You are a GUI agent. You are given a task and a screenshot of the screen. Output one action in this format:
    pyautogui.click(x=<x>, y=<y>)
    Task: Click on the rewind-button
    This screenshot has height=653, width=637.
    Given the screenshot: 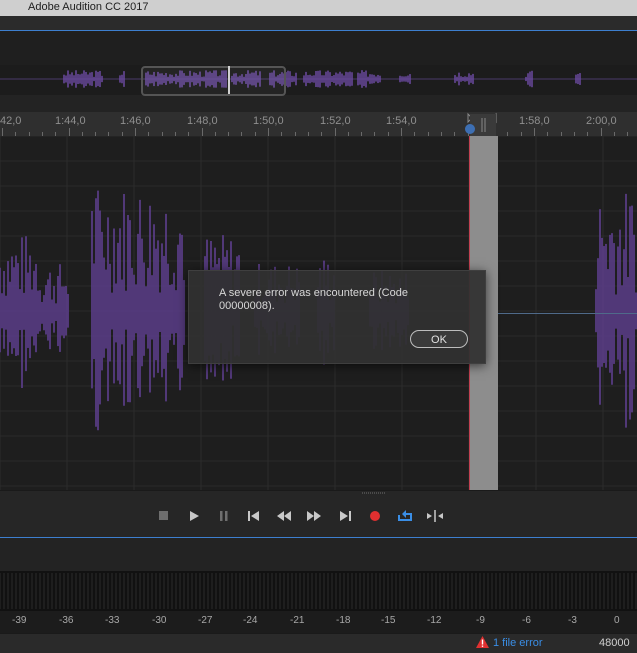 What is the action you would take?
    pyautogui.click(x=284, y=516)
    